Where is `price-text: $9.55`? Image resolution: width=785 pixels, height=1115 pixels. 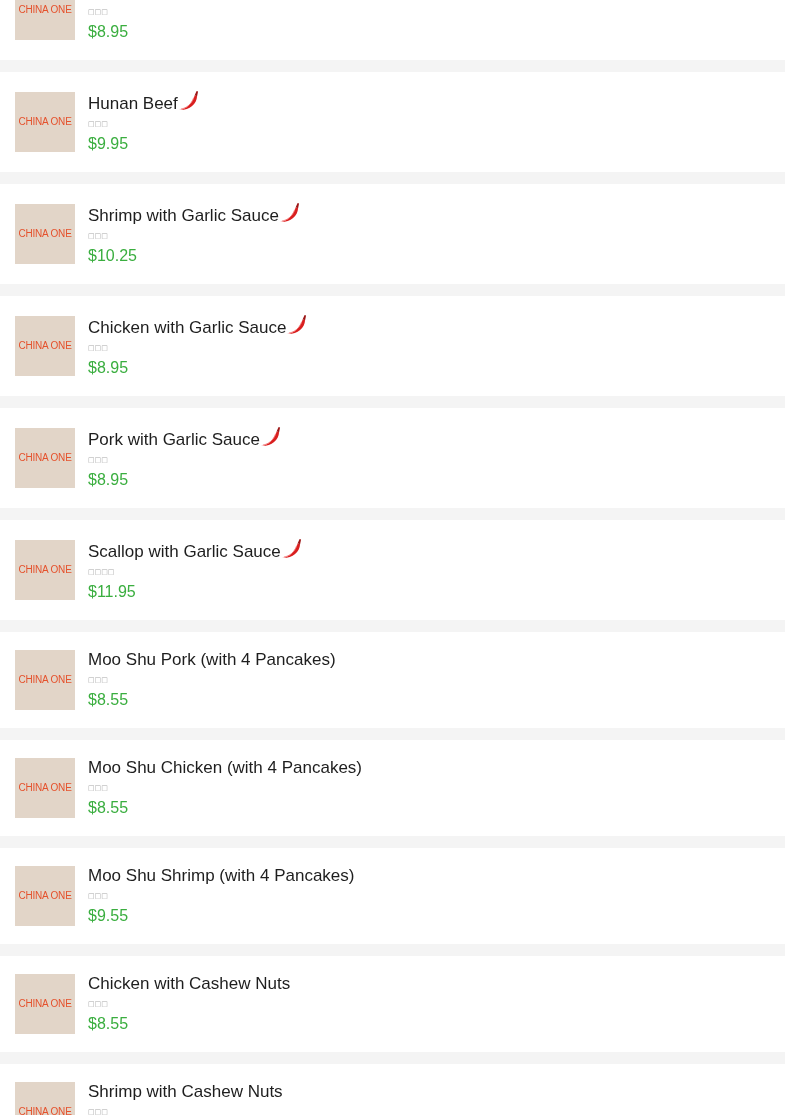 price-text: $9.55 is located at coordinates (108, 916).